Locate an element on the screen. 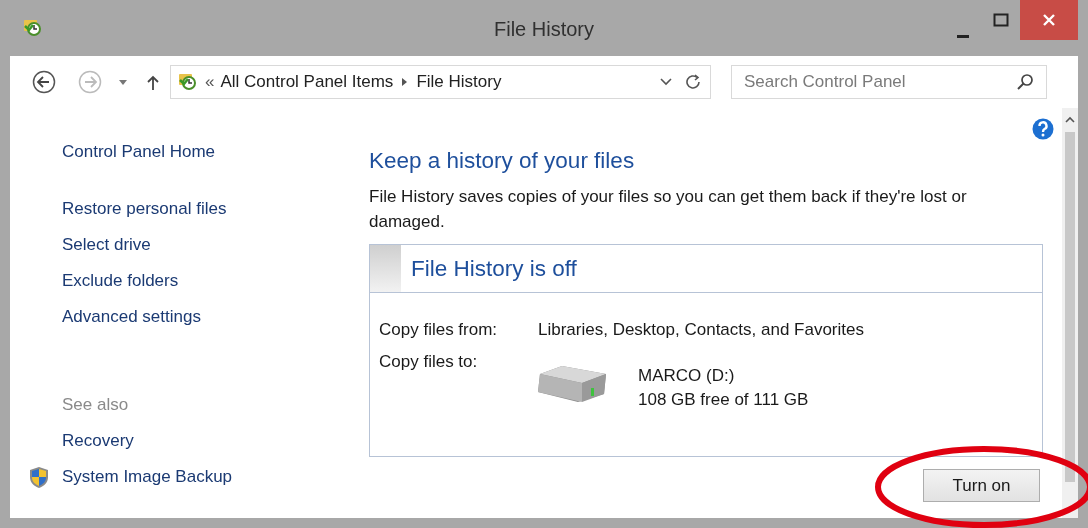 This screenshot has height=528, width=1088. field-label: Copy files from: is located at coordinates (439, 330).